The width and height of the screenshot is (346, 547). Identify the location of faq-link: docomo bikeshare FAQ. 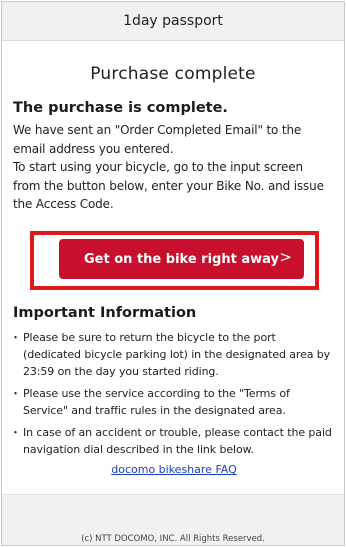
(174, 469).